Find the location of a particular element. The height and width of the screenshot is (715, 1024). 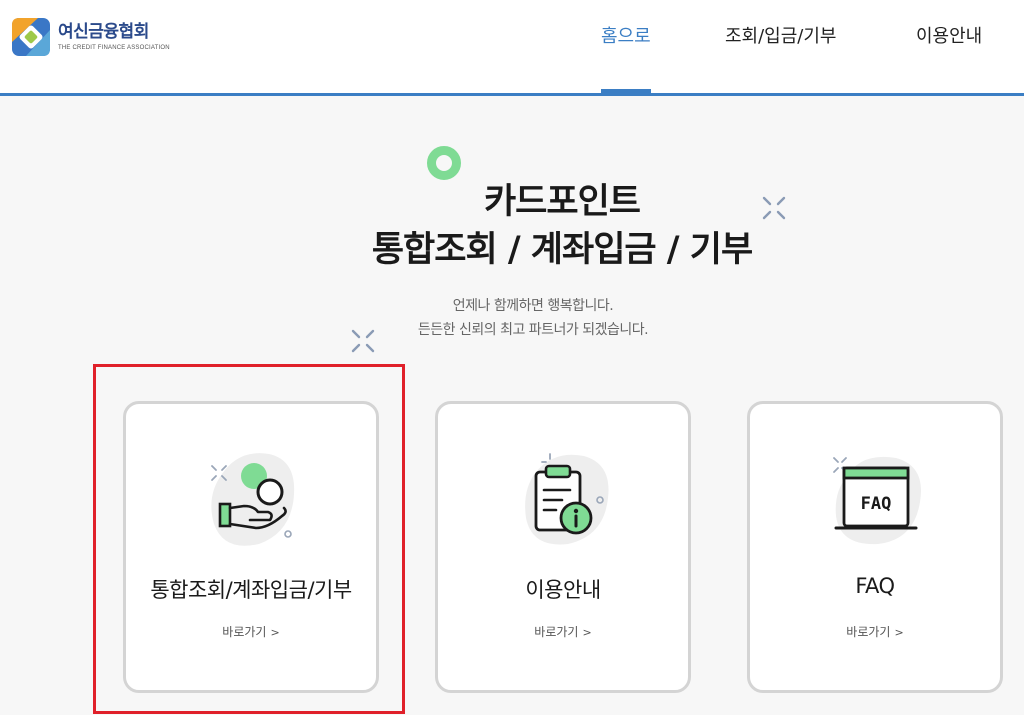

nav-guide-label: 이용안내 is located at coordinates (949, 36).